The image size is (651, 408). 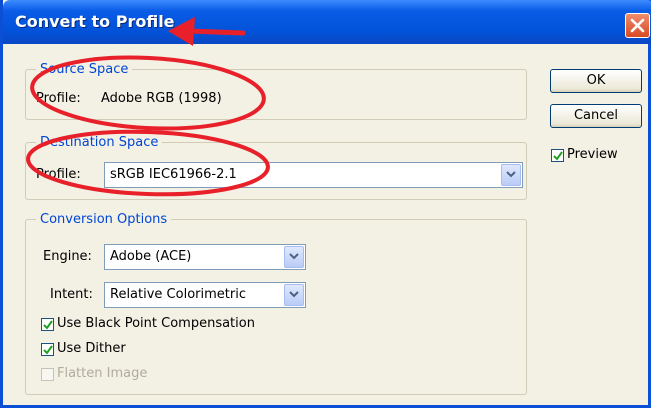 What do you see at coordinates (178, 294) in the screenshot?
I see `intent-value: Relative Colorimetric` at bounding box center [178, 294].